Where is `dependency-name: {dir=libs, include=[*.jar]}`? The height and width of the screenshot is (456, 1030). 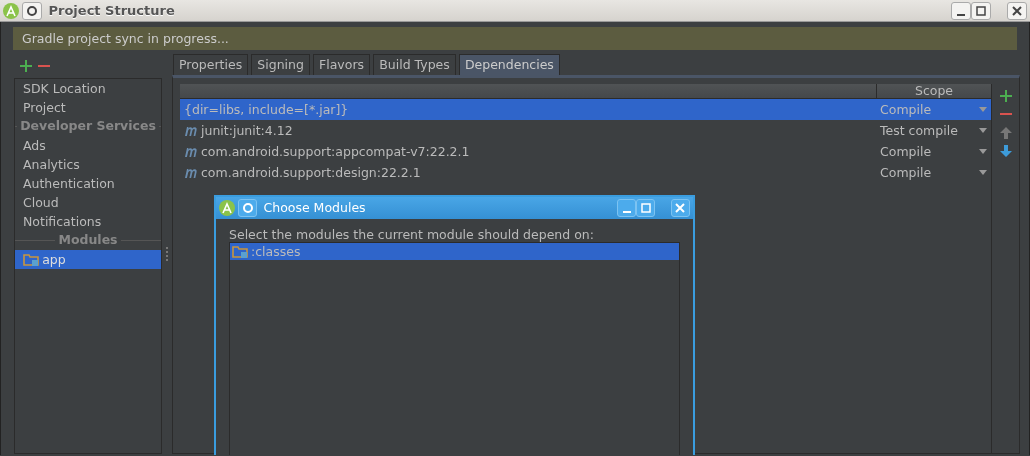 dependency-name: {dir=libs, include=[*.jar]} is located at coordinates (266, 110).